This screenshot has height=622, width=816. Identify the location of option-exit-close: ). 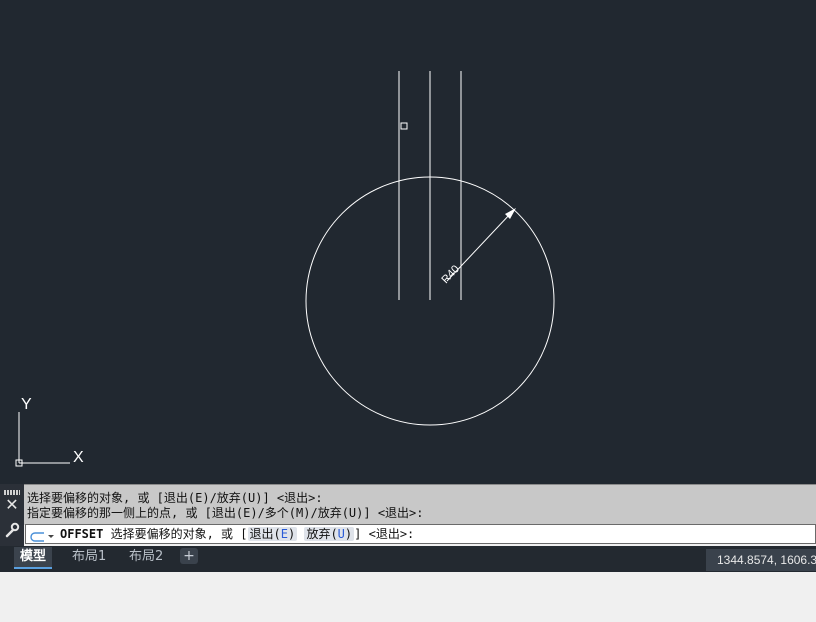
(291, 534).